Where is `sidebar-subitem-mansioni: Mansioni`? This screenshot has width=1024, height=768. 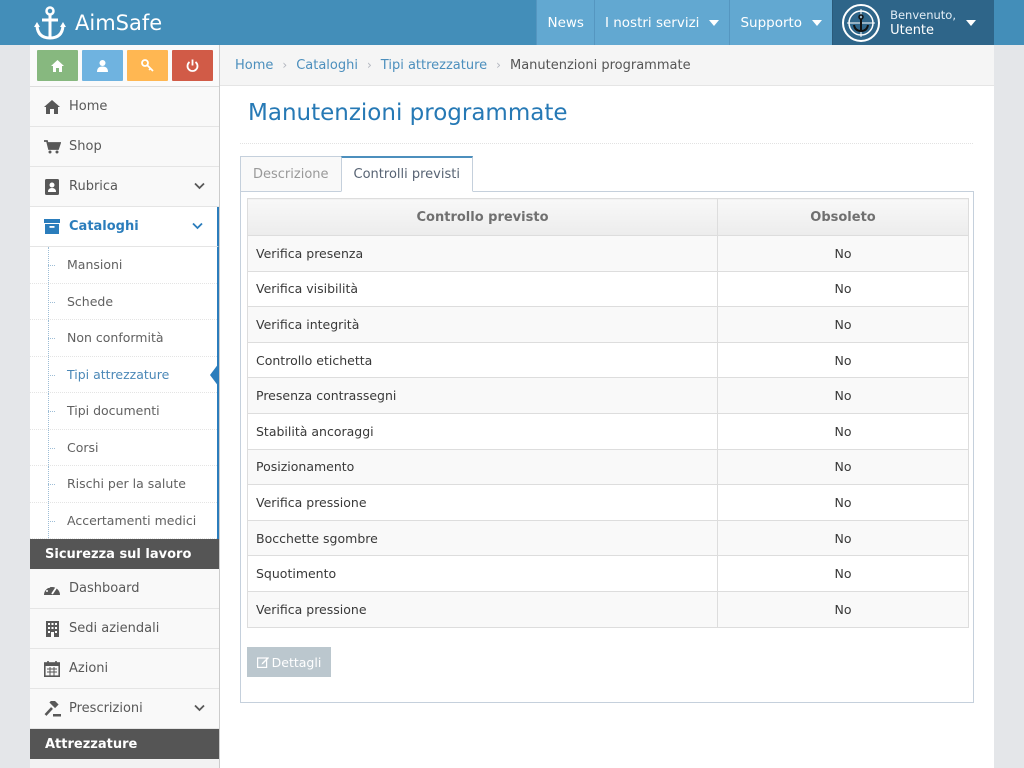 sidebar-subitem-mansioni: Mansioni is located at coordinates (123, 265).